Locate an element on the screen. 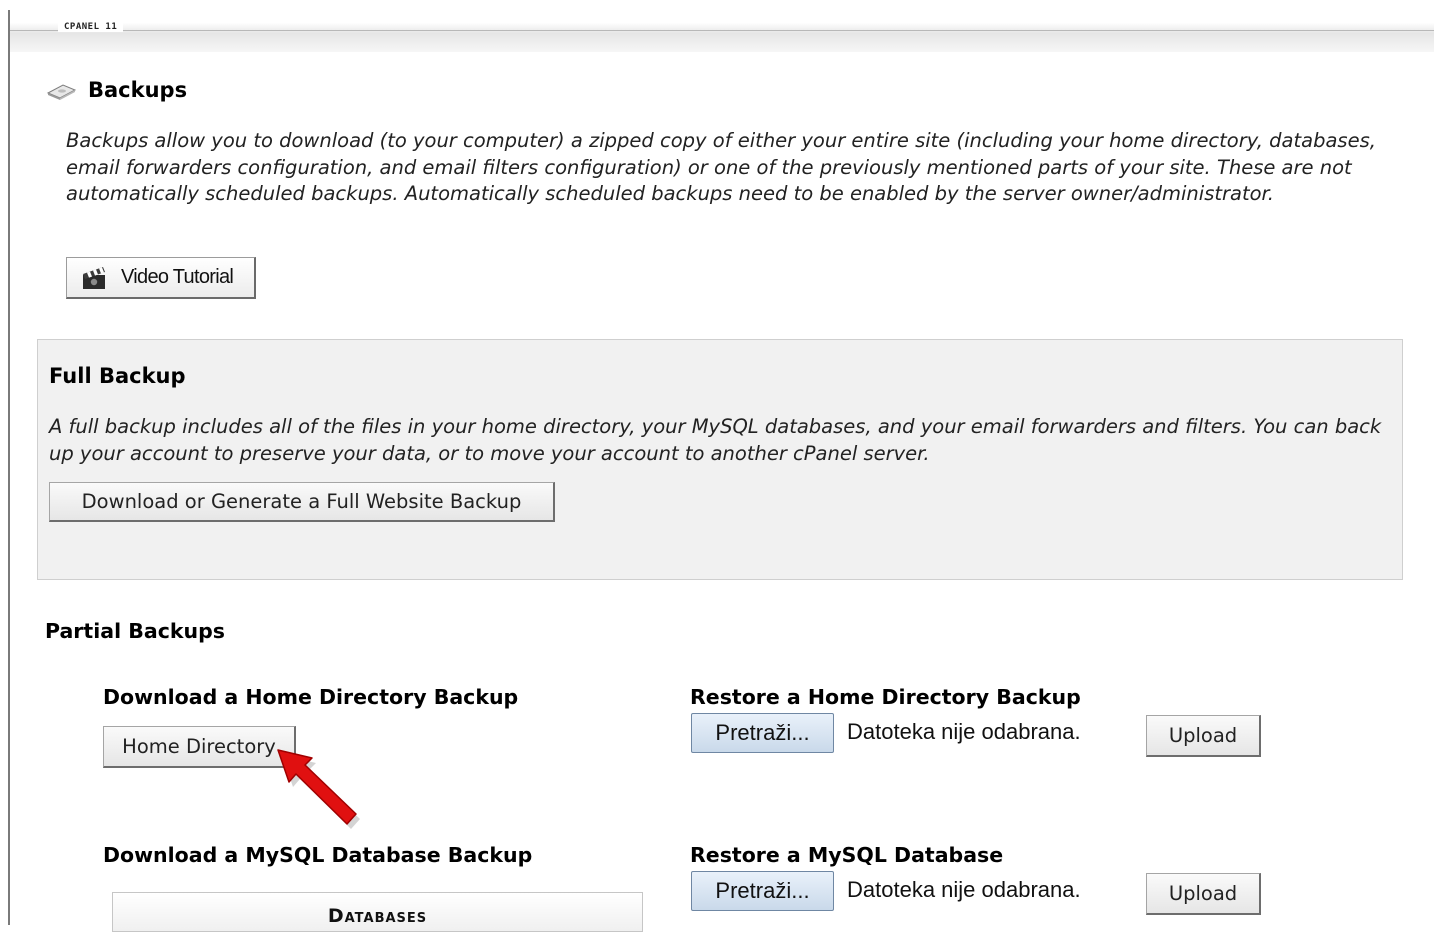 The image size is (1434, 932). databases-header-text: Databases is located at coordinates (377, 916).